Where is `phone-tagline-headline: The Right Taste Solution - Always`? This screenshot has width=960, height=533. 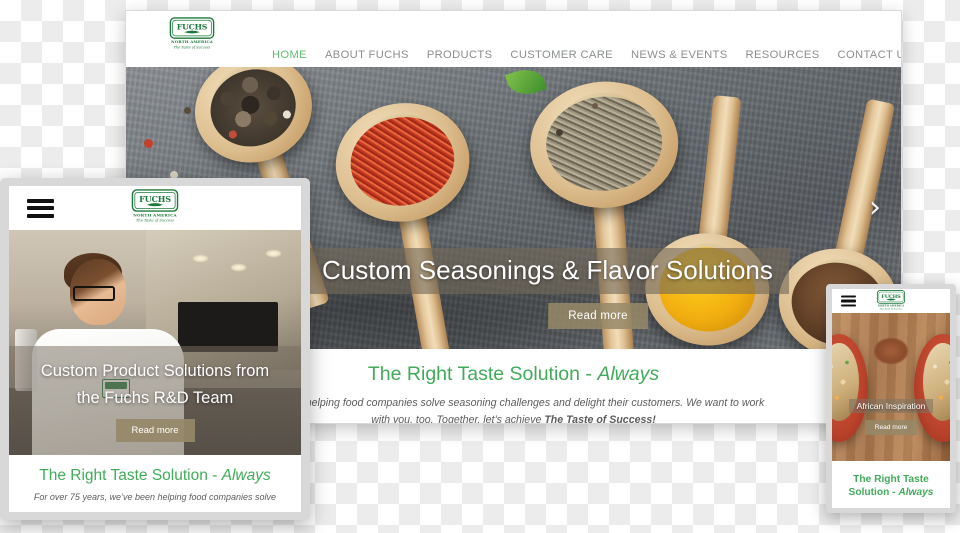 phone-tagline-headline: The Right Taste Solution - Always is located at coordinates (891, 486).